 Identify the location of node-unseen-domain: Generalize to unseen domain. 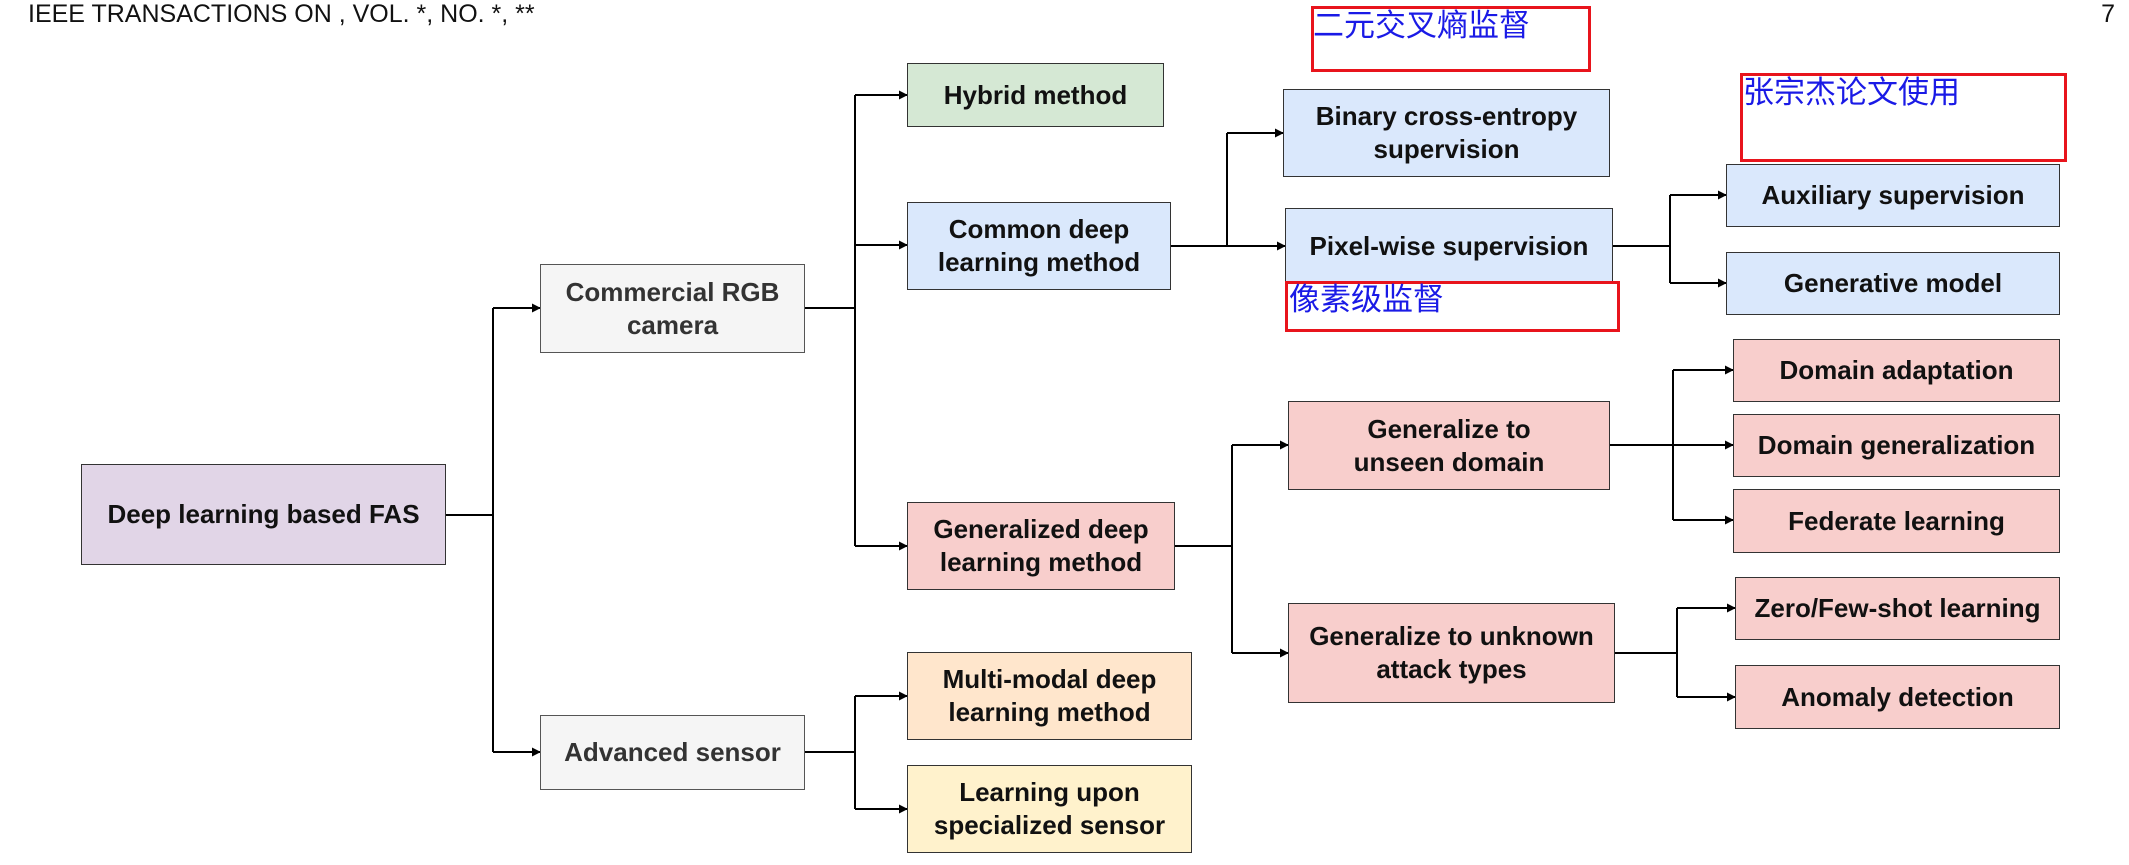
(1449, 445).